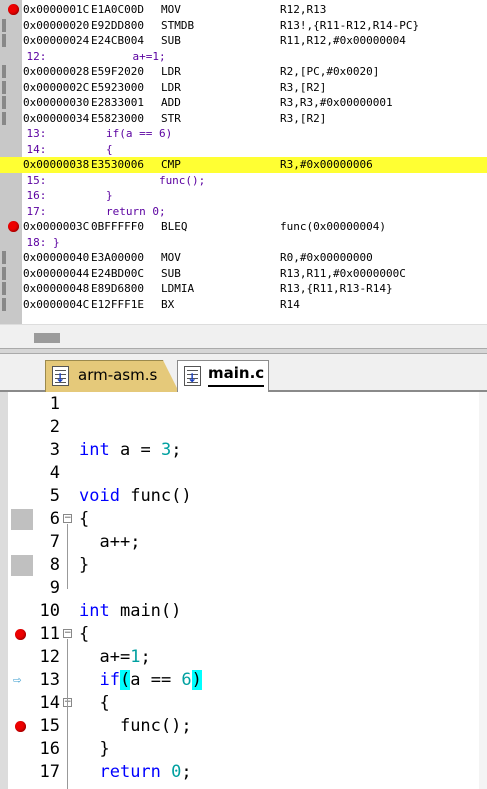 This screenshot has height=789, width=487. Describe the element at coordinates (56, 164) in the screenshot. I see `instruction-address: 0x00000038` at that location.